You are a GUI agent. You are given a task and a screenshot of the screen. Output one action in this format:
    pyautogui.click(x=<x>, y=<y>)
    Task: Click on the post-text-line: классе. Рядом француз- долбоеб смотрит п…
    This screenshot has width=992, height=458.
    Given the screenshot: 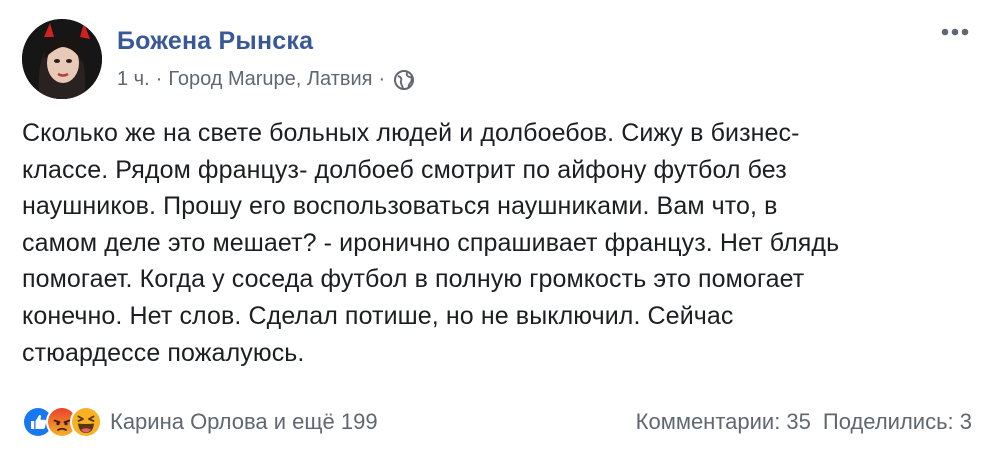 What is the action you would take?
    pyautogui.click(x=404, y=169)
    